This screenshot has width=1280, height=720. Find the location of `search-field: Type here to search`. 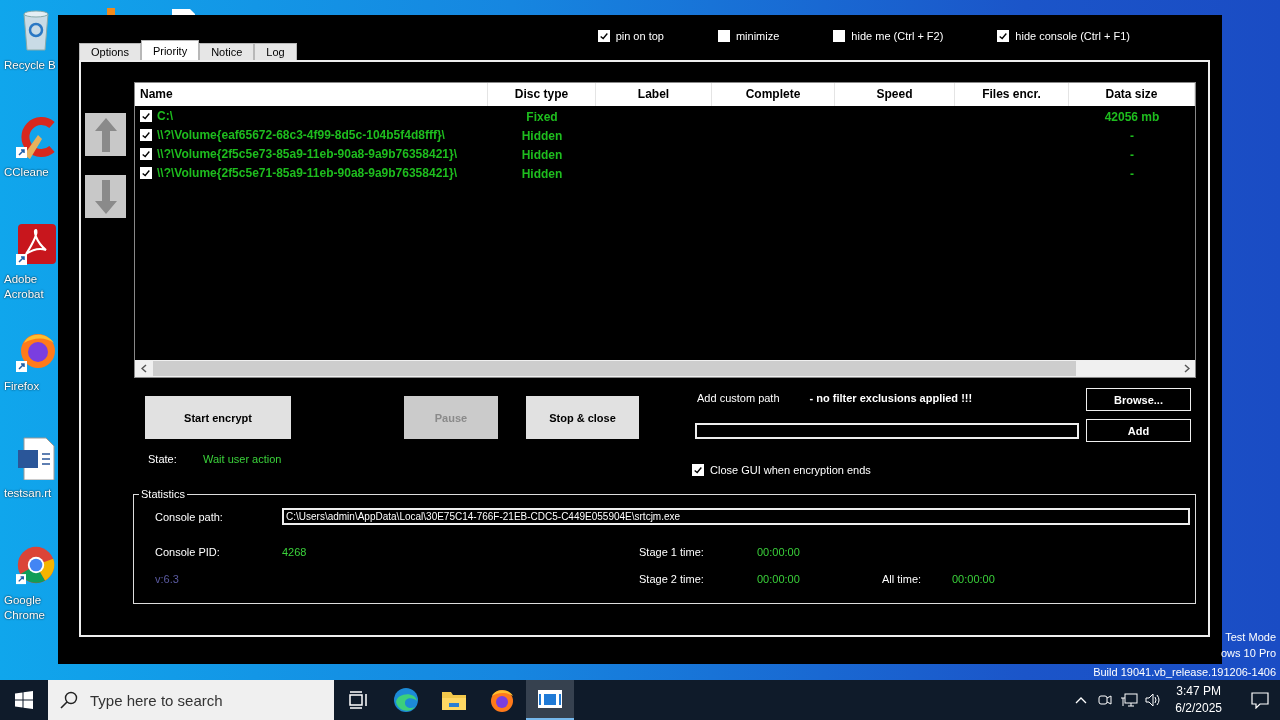

search-field: Type here to search is located at coordinates (191, 700).